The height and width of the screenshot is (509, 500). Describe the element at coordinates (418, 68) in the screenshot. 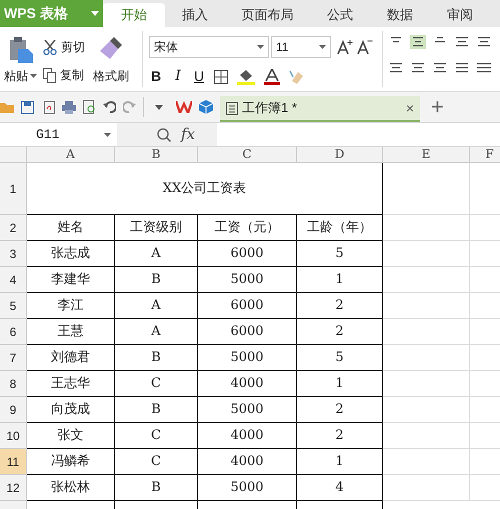

I see `align-center-icon` at that location.